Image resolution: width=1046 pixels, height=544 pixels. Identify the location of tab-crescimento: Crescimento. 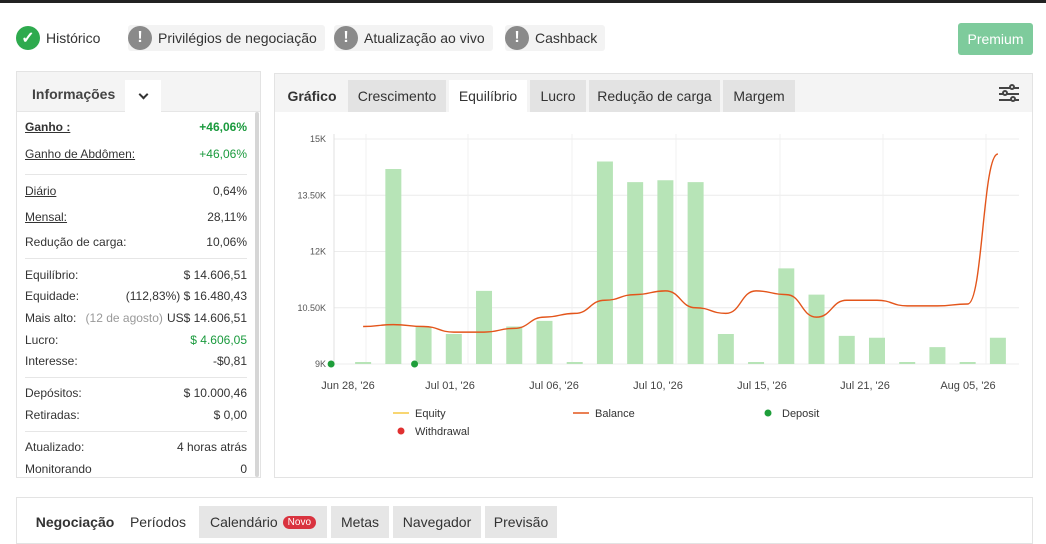
(397, 96).